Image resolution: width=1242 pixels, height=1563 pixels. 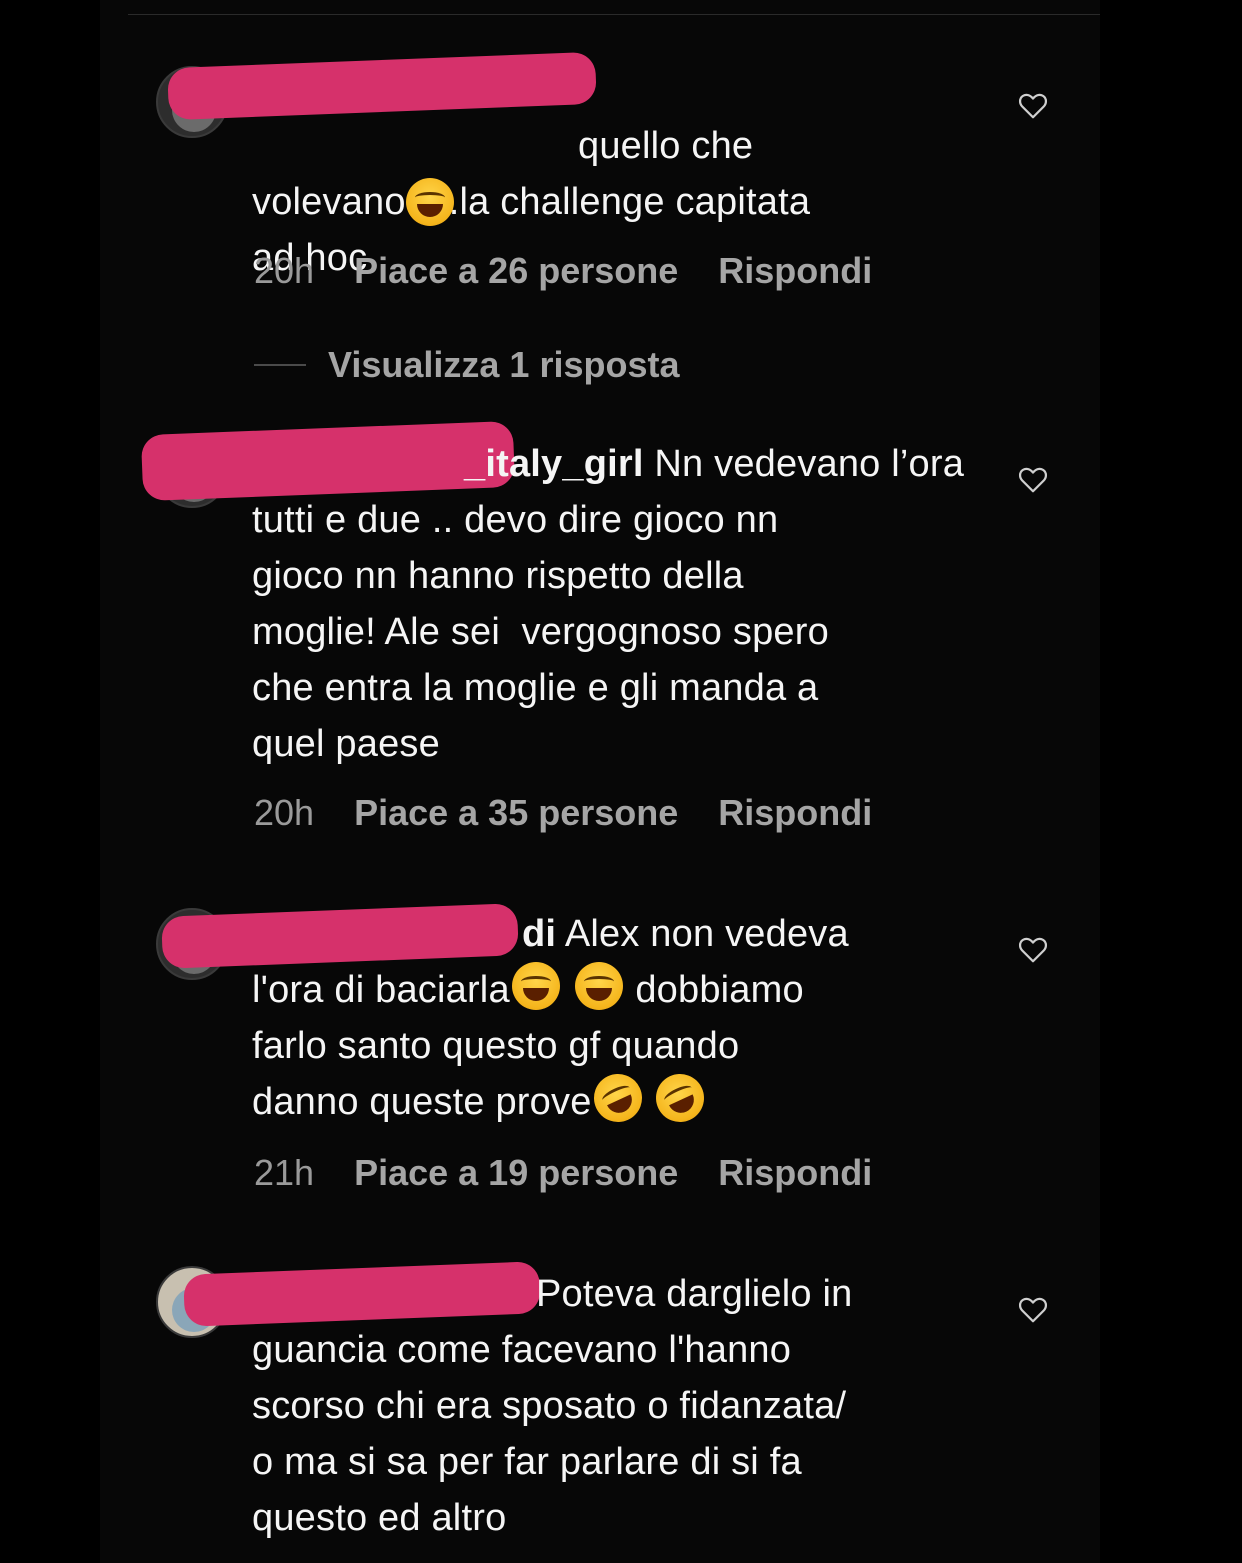 What do you see at coordinates (284, 1172) in the screenshot?
I see `comment-time: 21h` at bounding box center [284, 1172].